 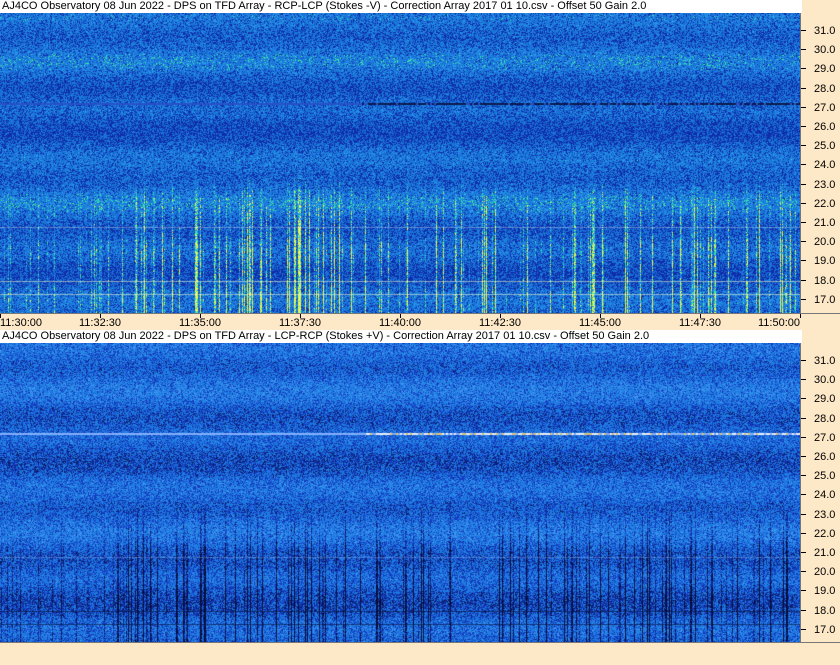 What do you see at coordinates (700, 323) in the screenshot?
I see `time-label: 11:47:30` at bounding box center [700, 323].